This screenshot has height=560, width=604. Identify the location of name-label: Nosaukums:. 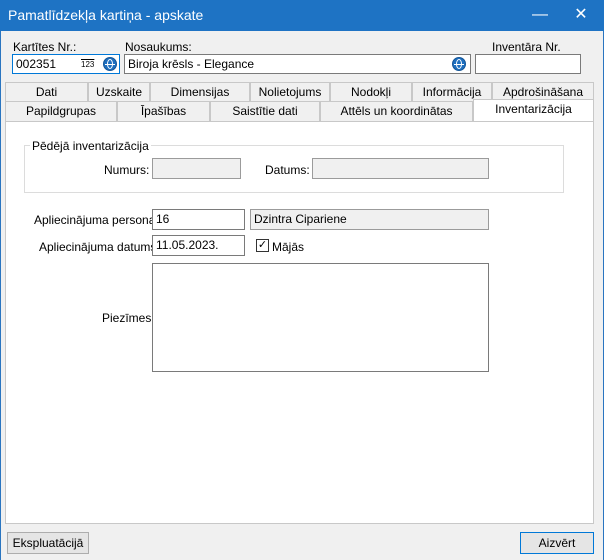
(158, 47).